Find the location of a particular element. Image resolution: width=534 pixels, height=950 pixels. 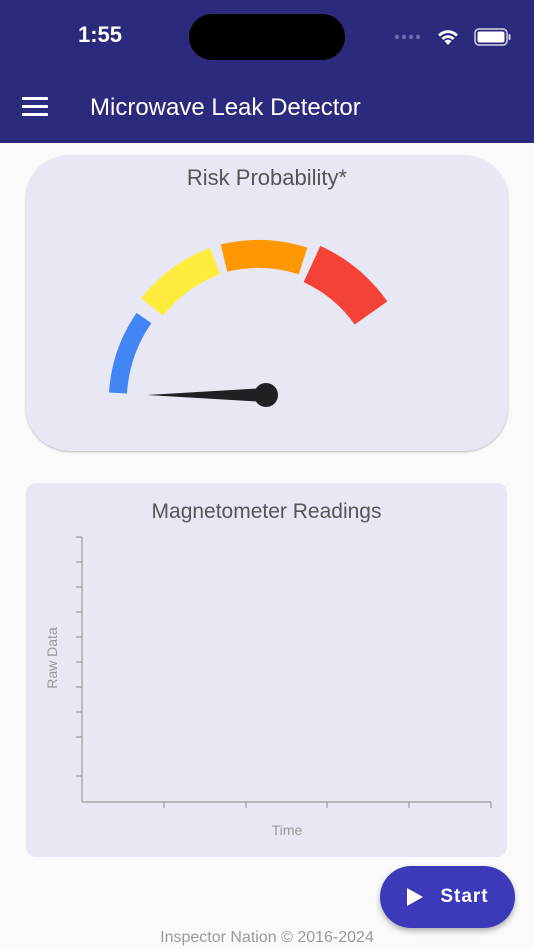

magnetometer-title: Magnetometer Readings is located at coordinates (266, 511).